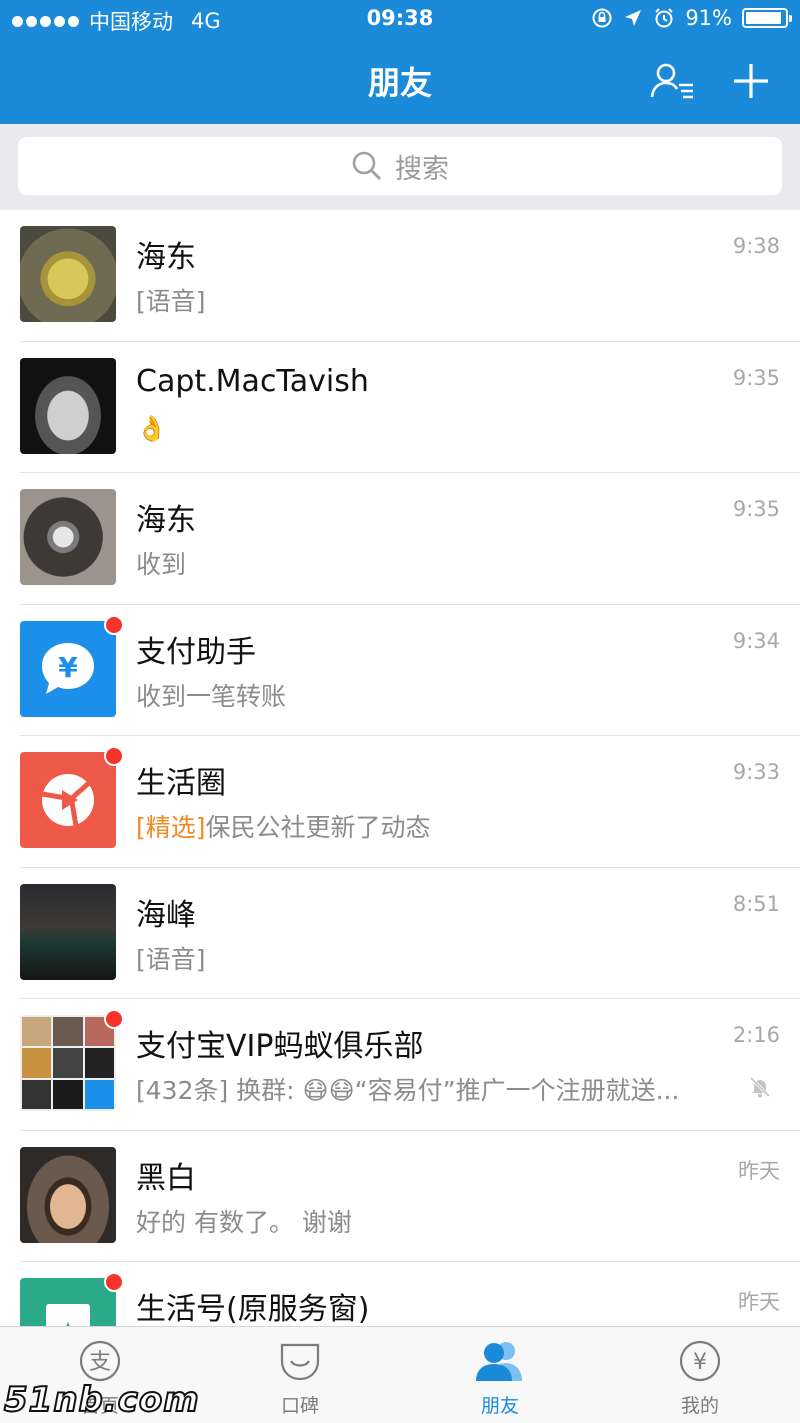  I want to click on top-bar: 中国移动 4G 09:38 91% 朋友, so click(400, 62).